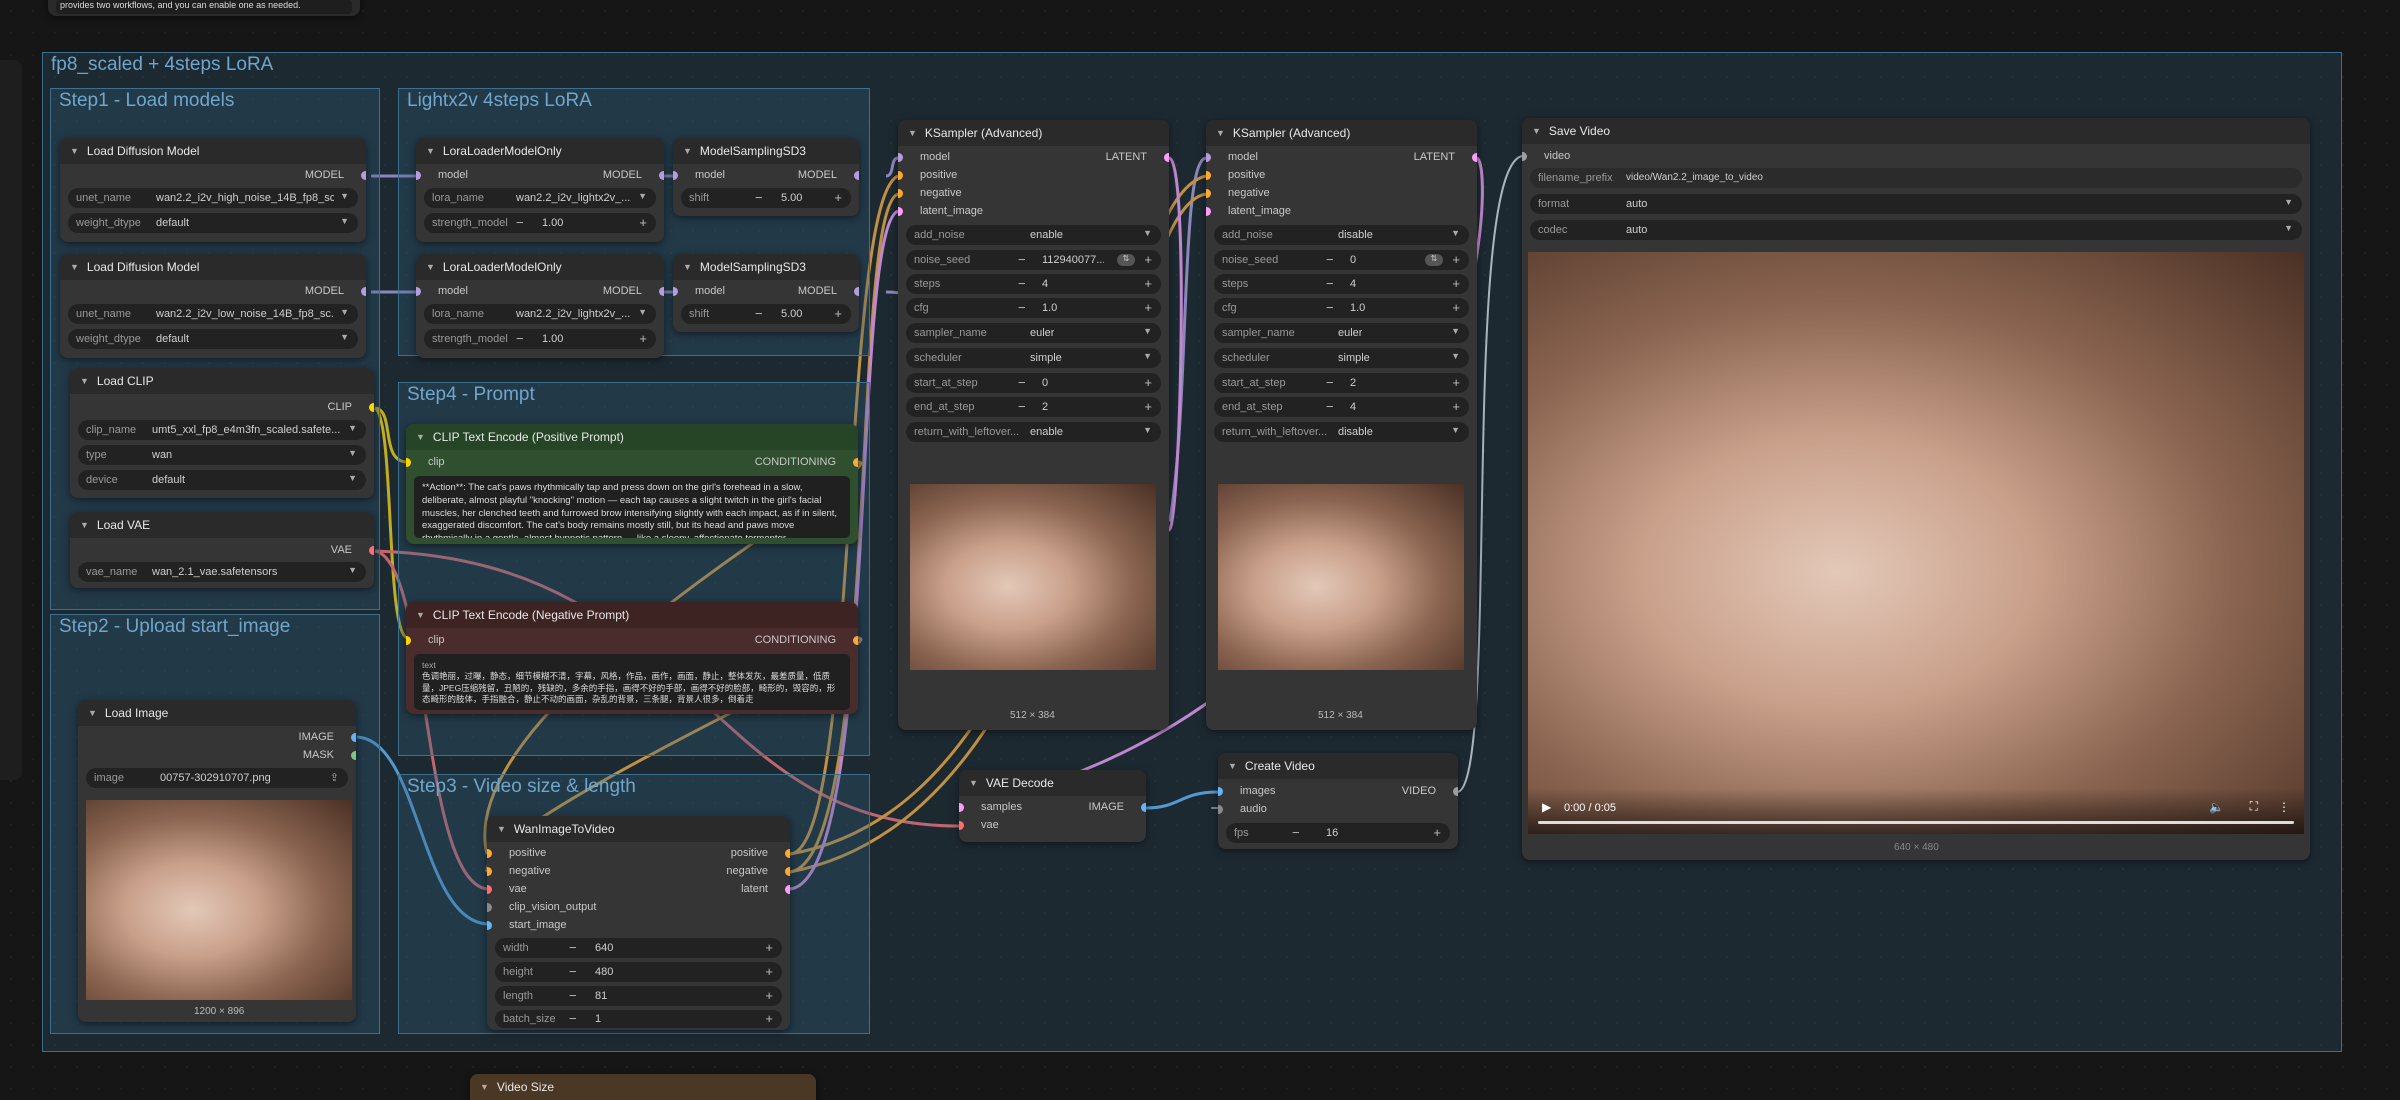  I want to click on randomize-icon: ⇅, so click(1126, 260).